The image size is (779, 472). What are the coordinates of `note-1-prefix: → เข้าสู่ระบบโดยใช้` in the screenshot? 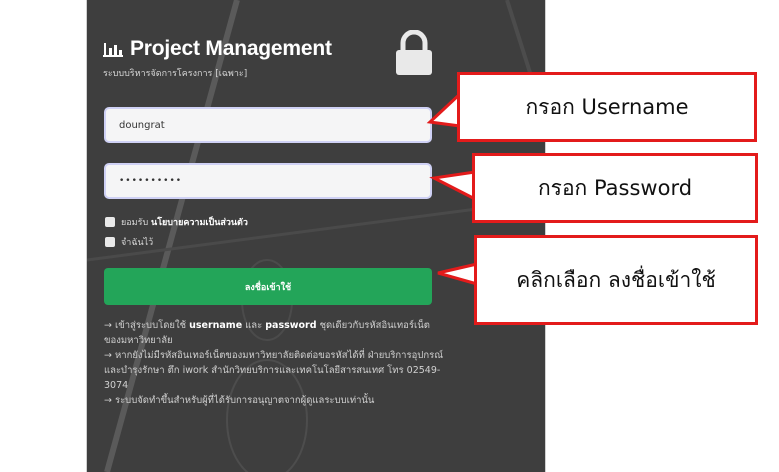 It's located at (147, 325).